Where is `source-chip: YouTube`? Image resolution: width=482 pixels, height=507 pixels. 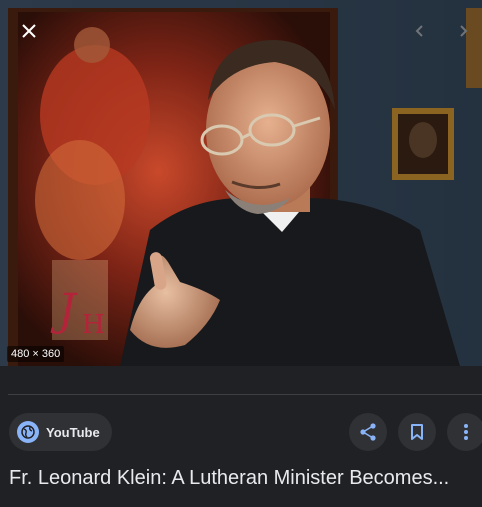 source-chip: YouTube is located at coordinates (60, 432).